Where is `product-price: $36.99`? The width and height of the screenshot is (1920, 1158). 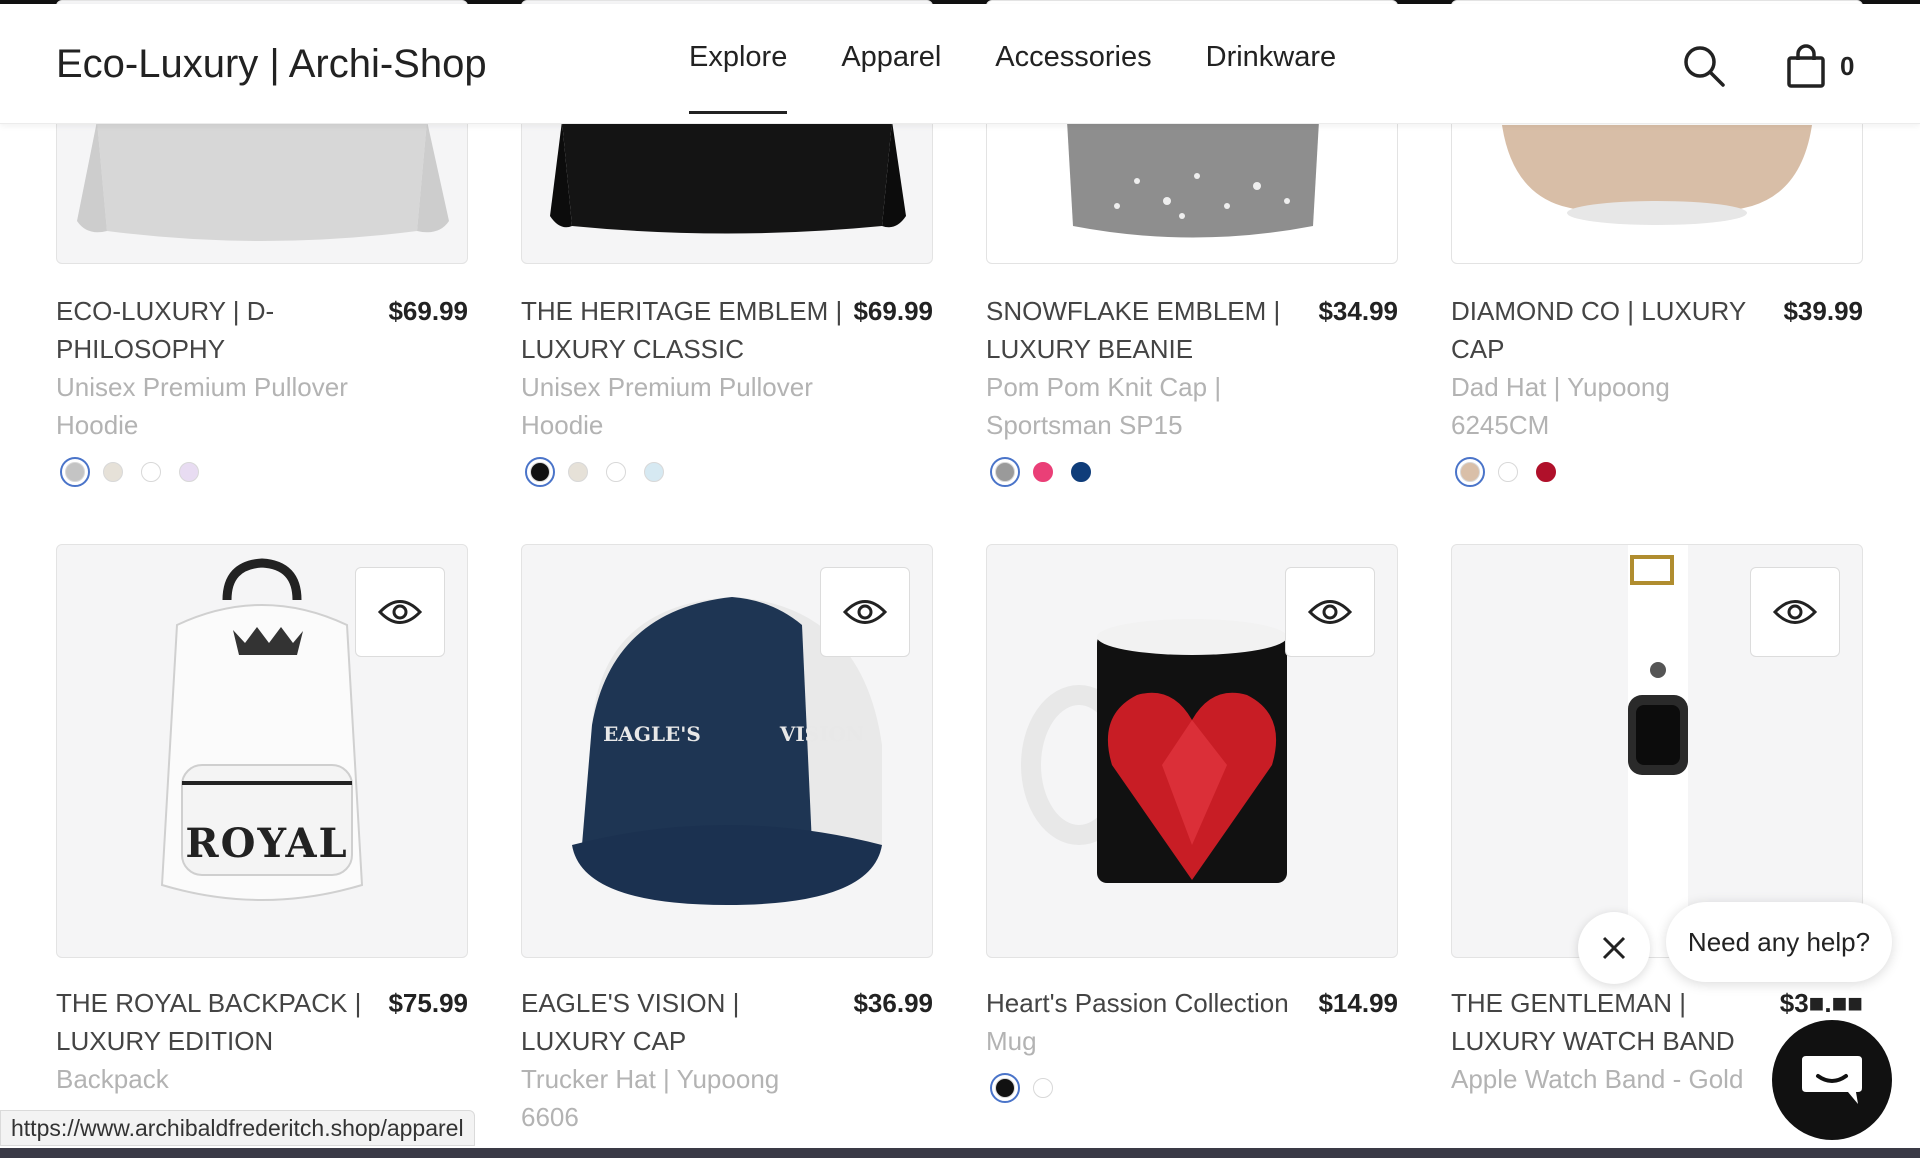 product-price: $36.99 is located at coordinates (893, 1003).